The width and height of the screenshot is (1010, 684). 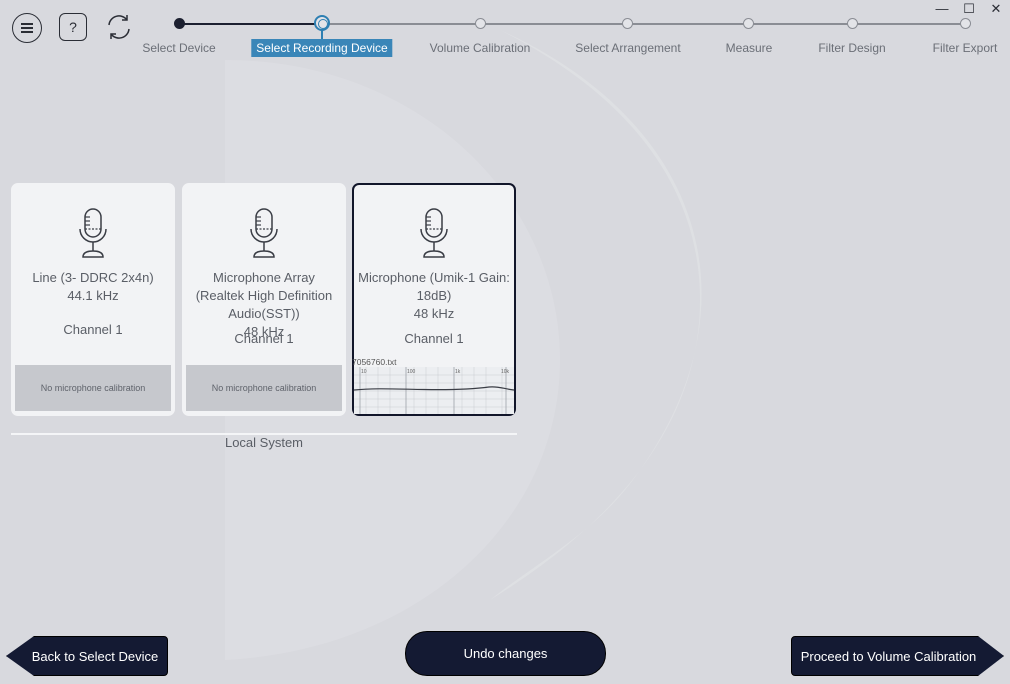 I want to click on step-label-measure: Measure, so click(x=749, y=48).